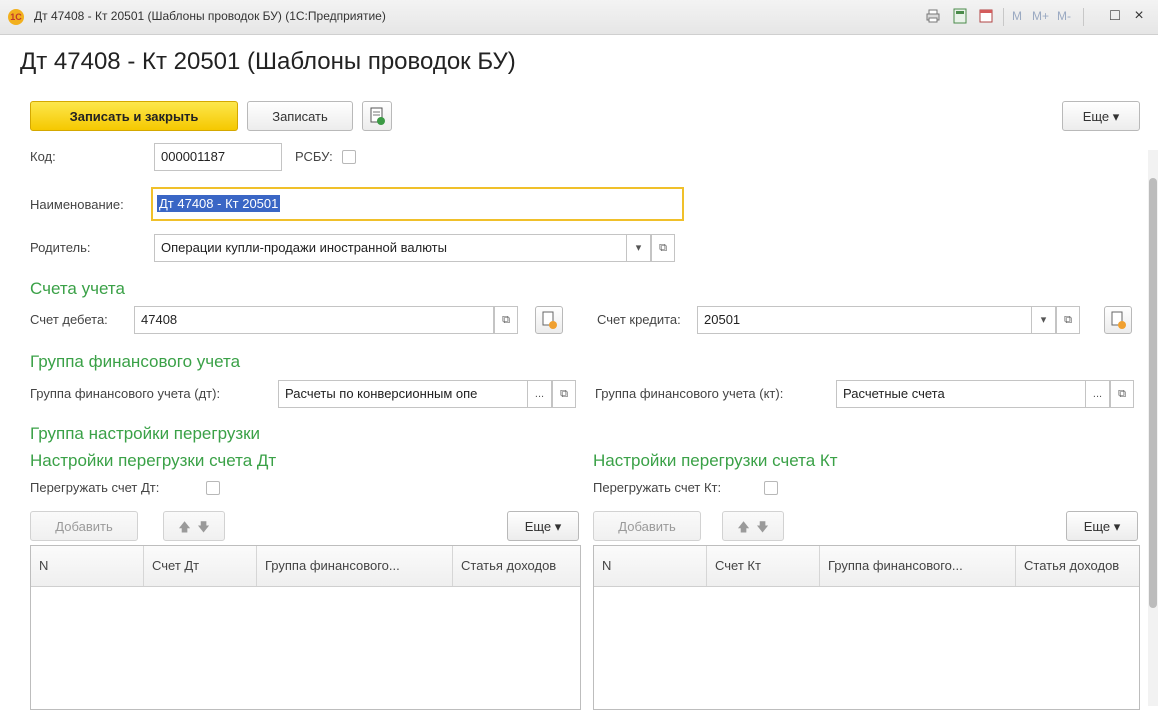 Image resolution: width=1158 pixels, height=718 pixels. Describe the element at coordinates (77, 288) in the screenshot. I see `accounts-section-title: Счета учета` at that location.